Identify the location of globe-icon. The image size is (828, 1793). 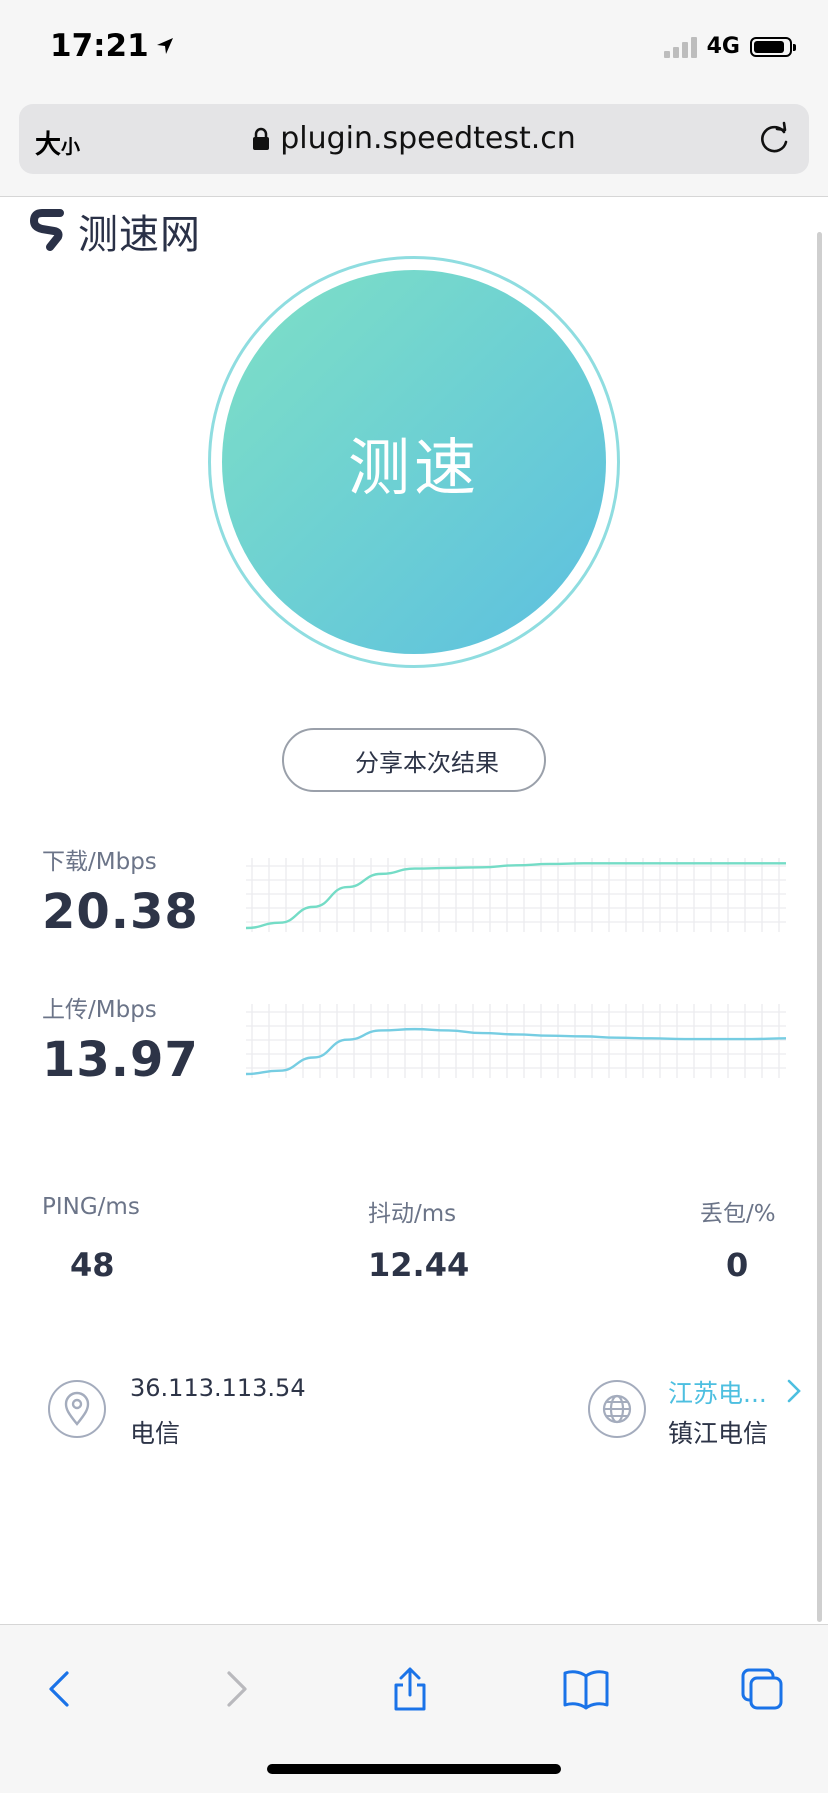
(617, 1409).